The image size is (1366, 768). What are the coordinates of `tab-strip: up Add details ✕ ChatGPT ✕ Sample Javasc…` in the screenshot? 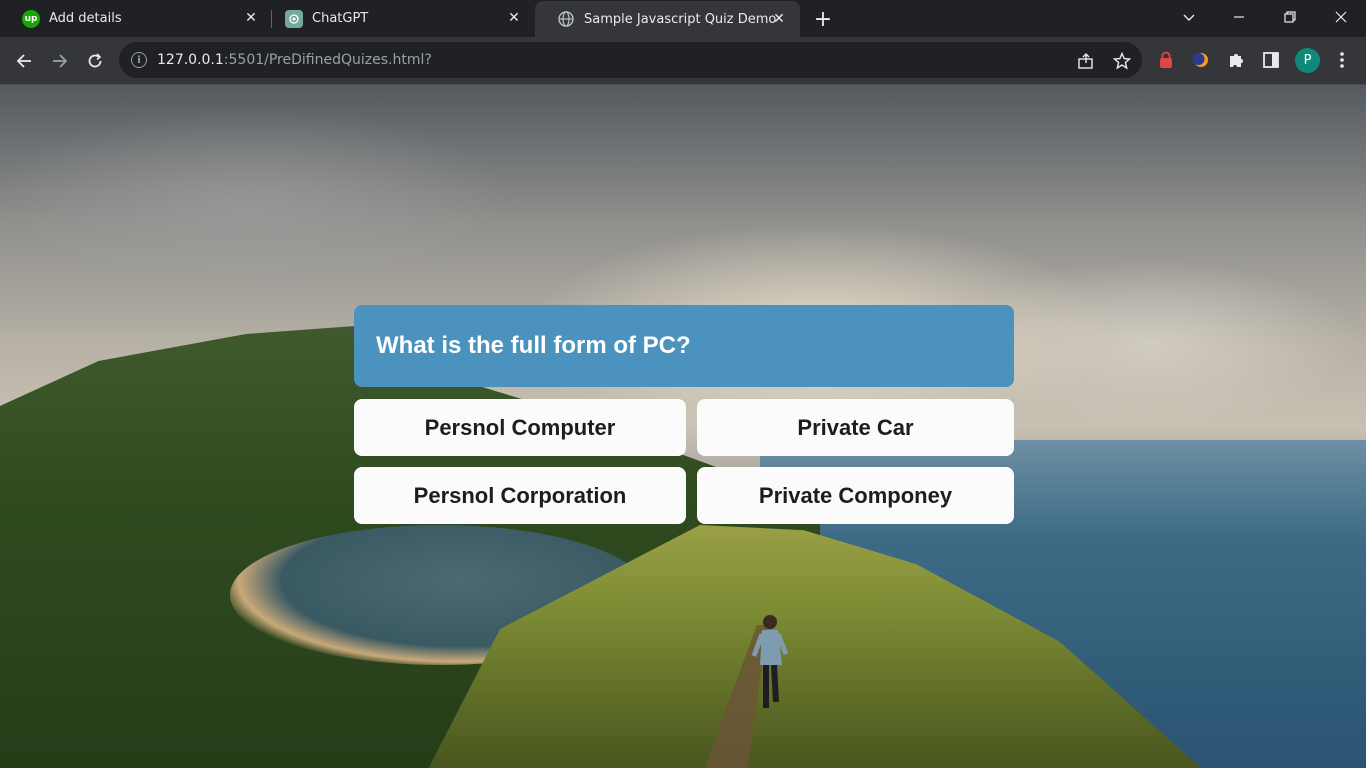 It's located at (683, 18).